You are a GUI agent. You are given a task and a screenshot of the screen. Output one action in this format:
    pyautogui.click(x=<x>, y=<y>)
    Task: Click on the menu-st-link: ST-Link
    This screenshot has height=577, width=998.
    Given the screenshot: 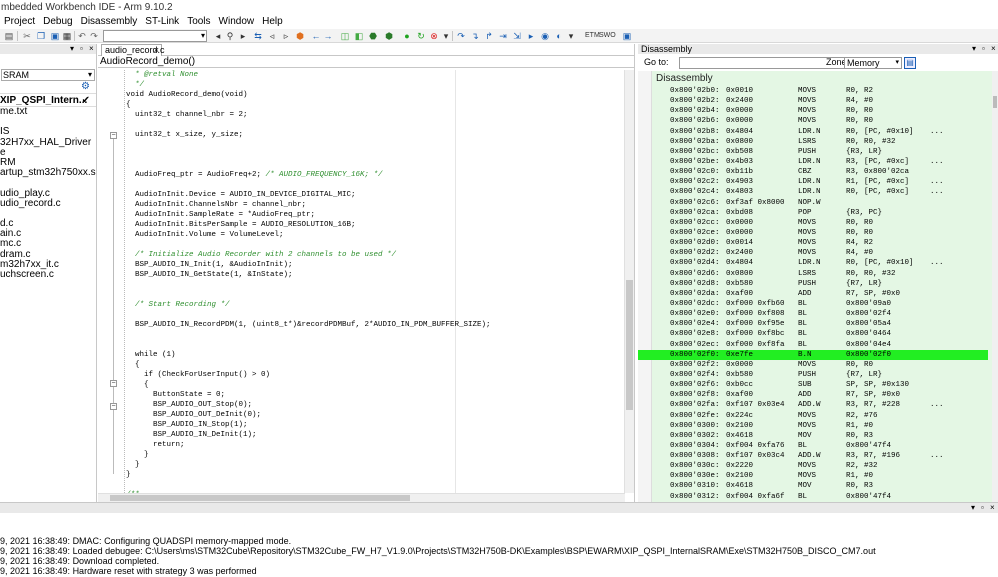 What is the action you would take?
    pyautogui.click(x=163, y=22)
    